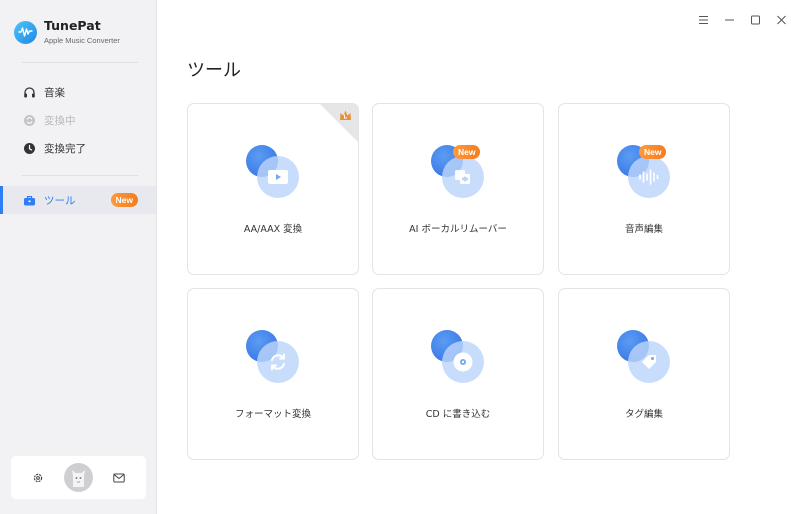 The width and height of the screenshot is (800, 514). Describe the element at coordinates (119, 478) in the screenshot. I see `mail-icon` at that location.